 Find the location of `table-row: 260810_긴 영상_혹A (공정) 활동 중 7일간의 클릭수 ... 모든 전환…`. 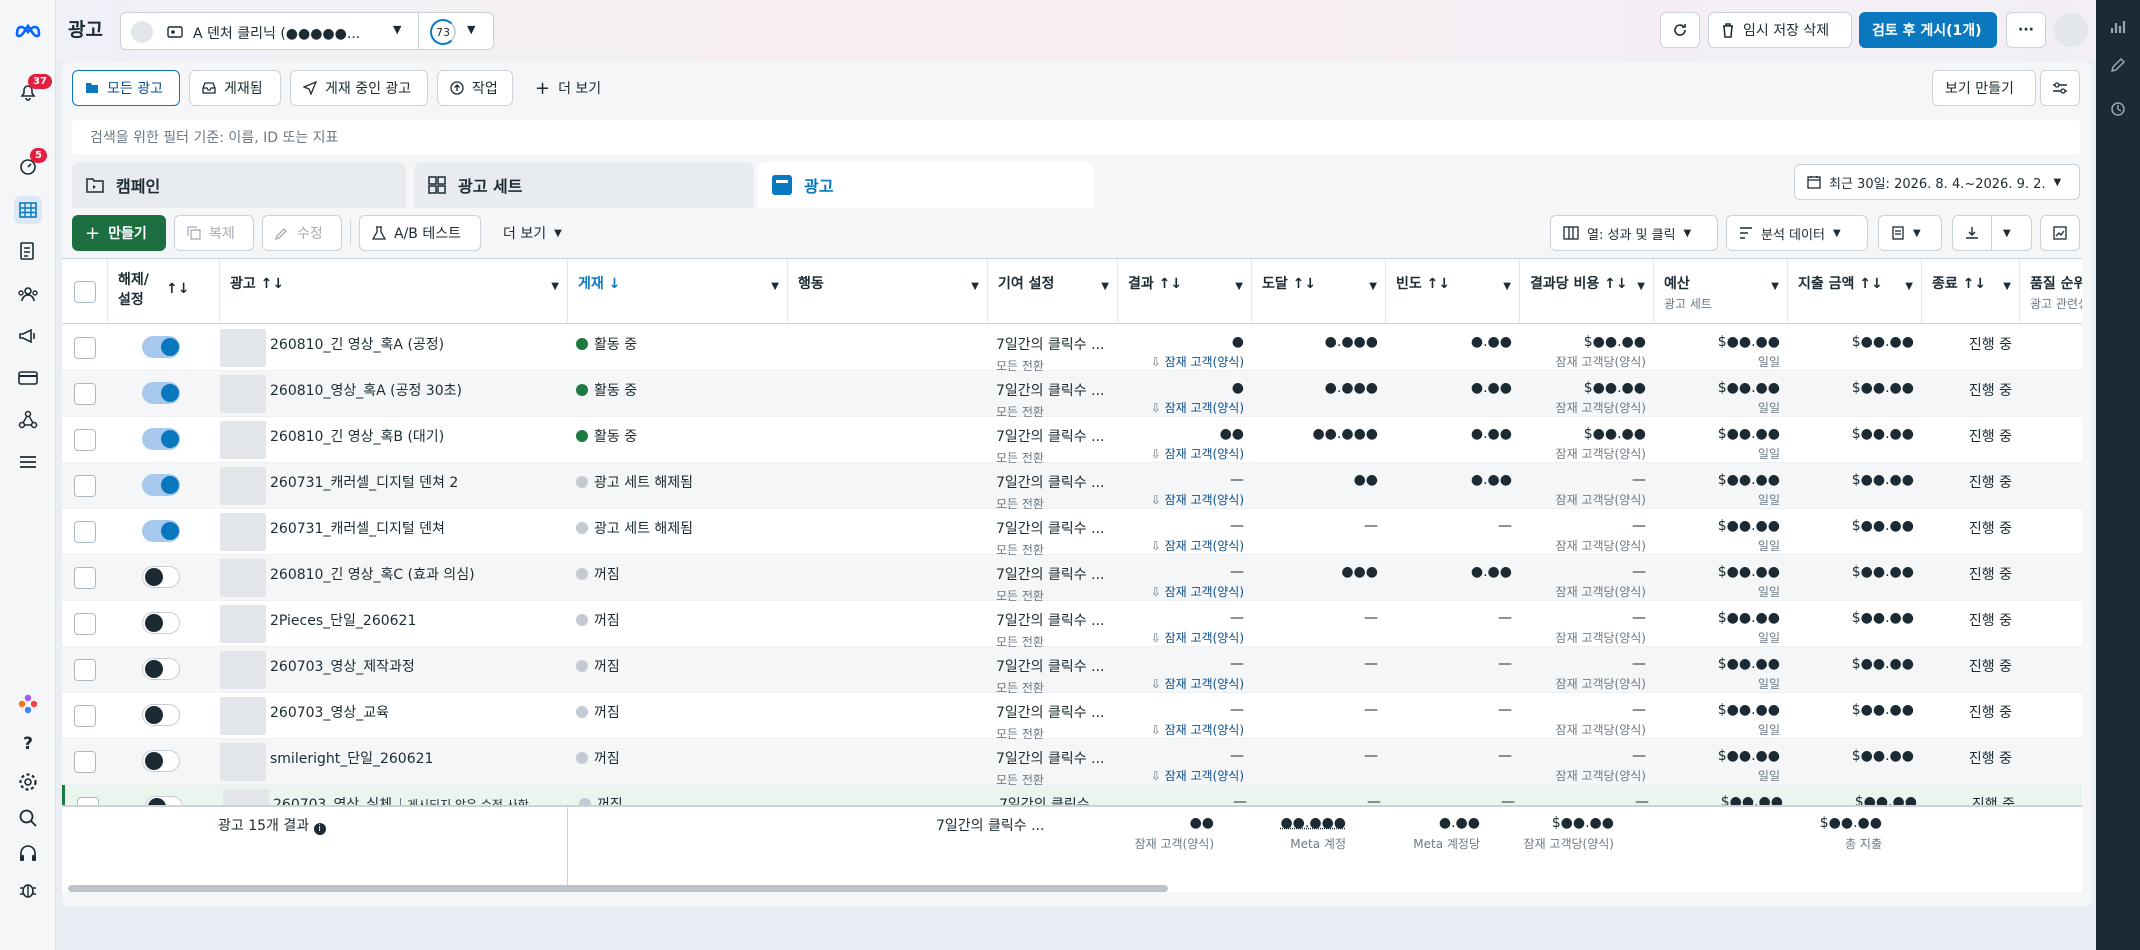

table-row: 260810_긴 영상_혹A (공정) 활동 중 7일간의 클릭수 ... 모든 전환… is located at coordinates (1072, 348).